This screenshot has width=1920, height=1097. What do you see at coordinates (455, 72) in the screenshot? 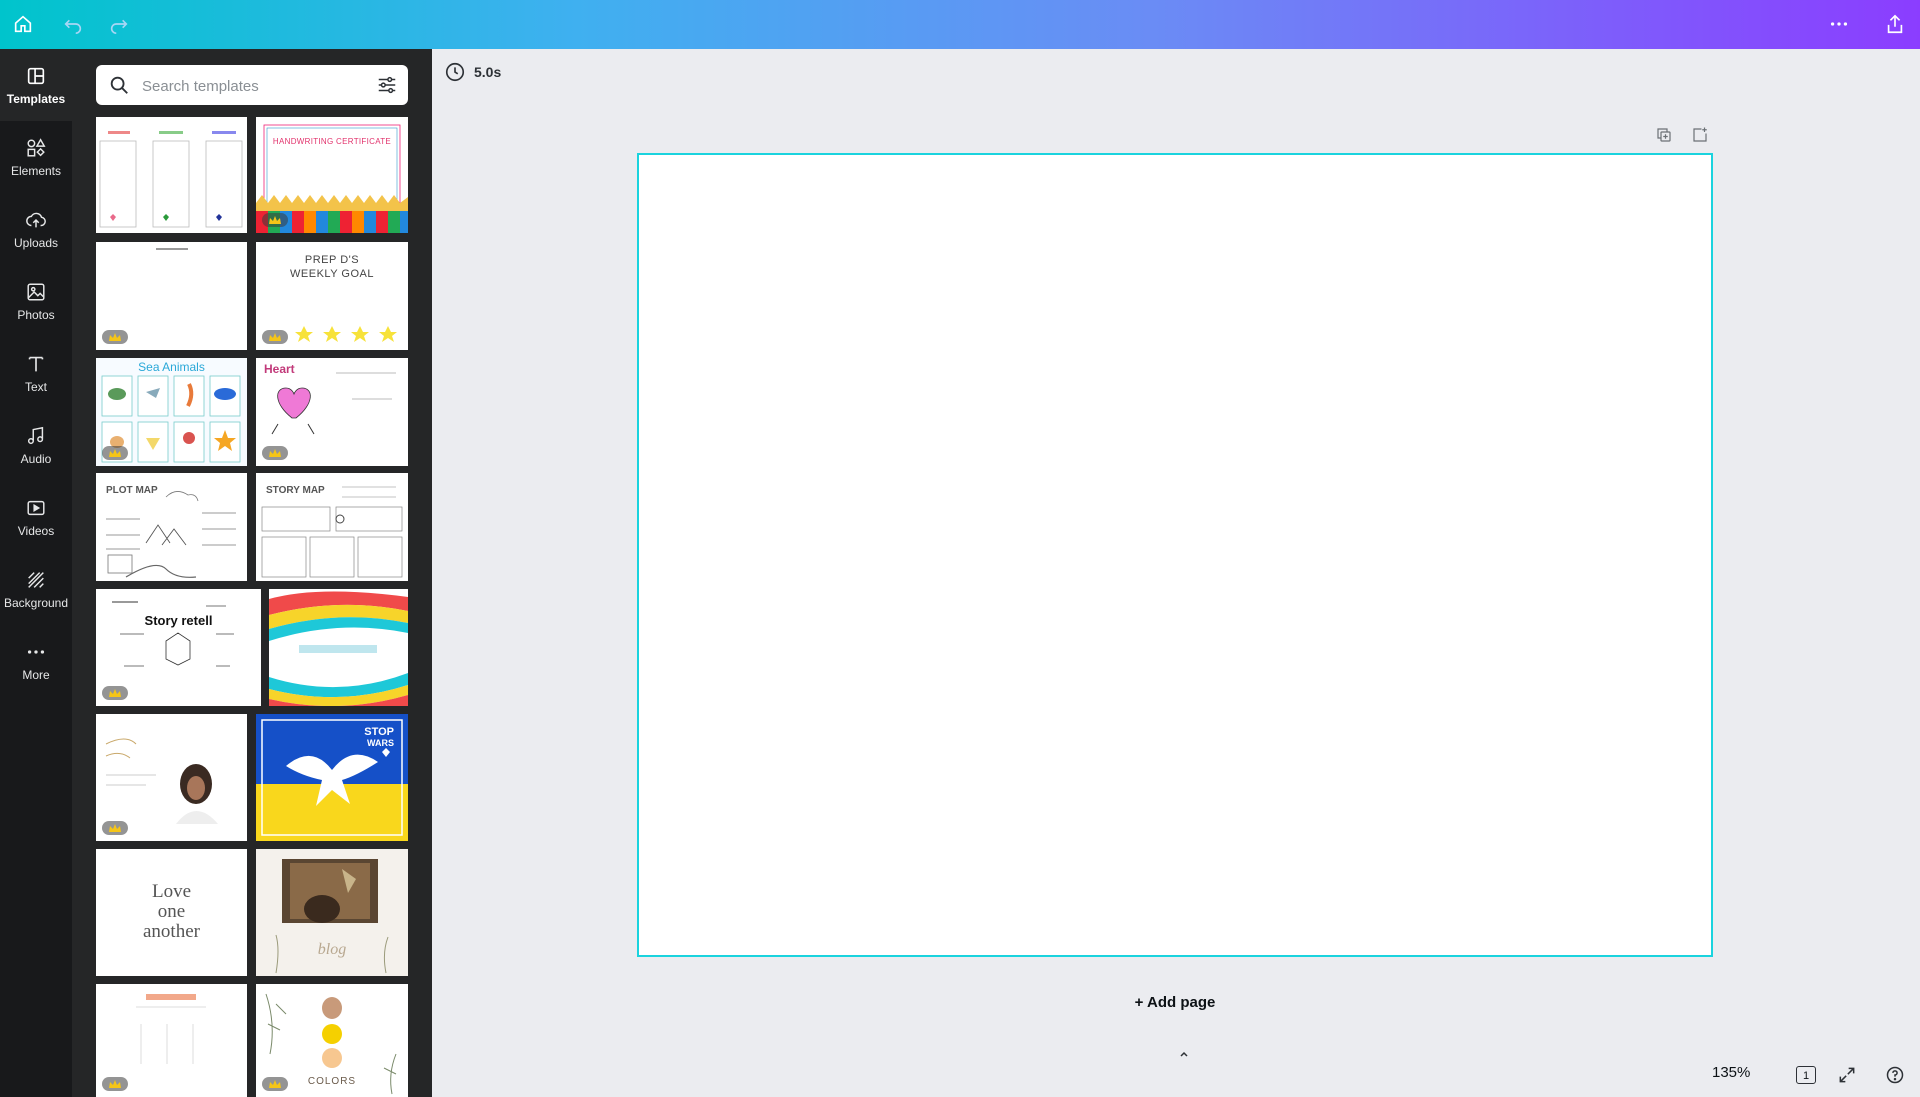
I see `clock-icon` at bounding box center [455, 72].